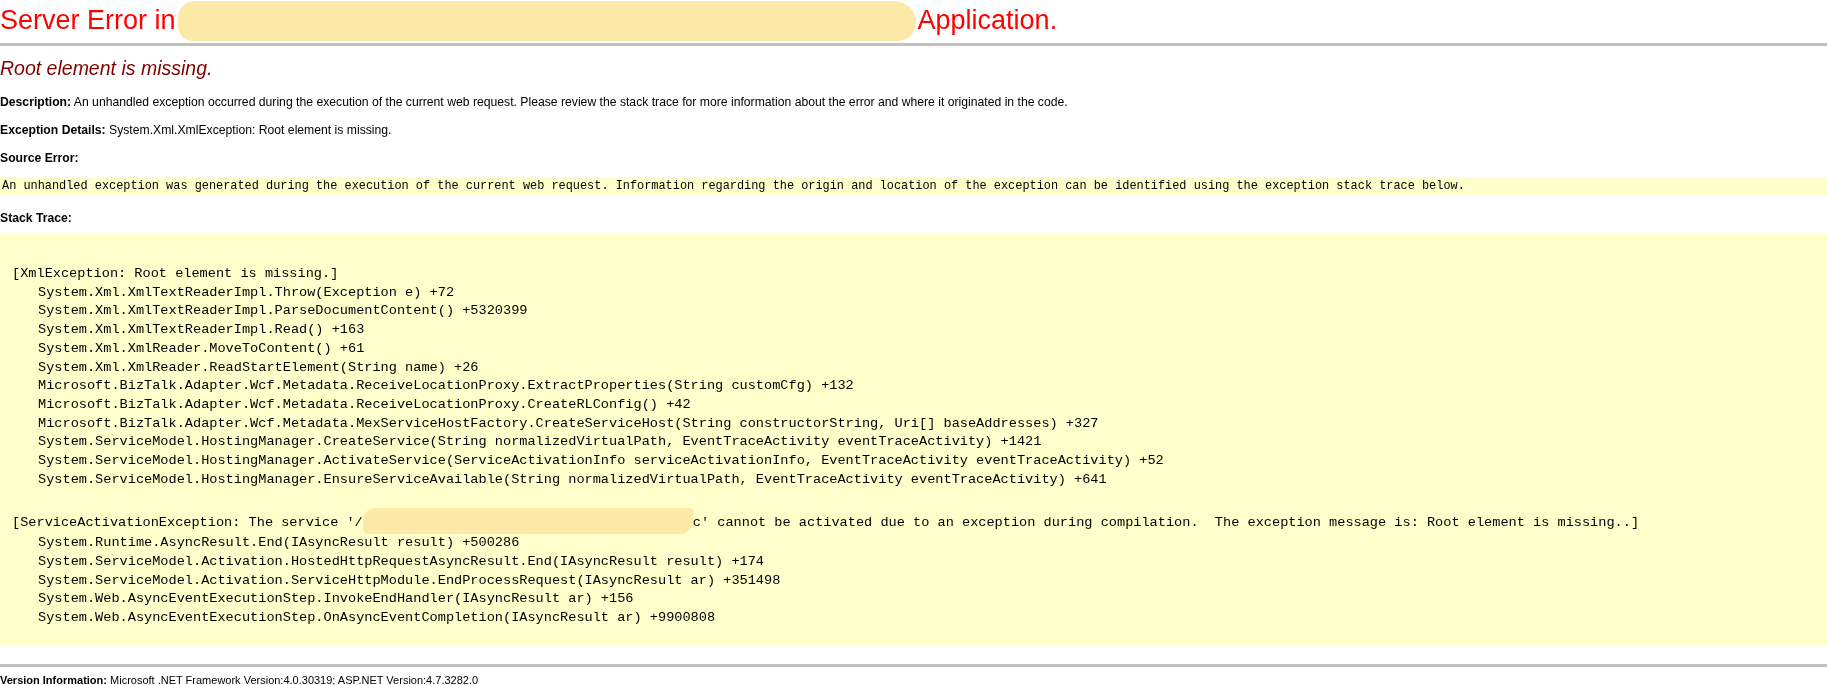 Image resolution: width=1827 pixels, height=685 pixels. Describe the element at coordinates (107, 68) in the screenshot. I see `error-message: Root element is missing.` at that location.